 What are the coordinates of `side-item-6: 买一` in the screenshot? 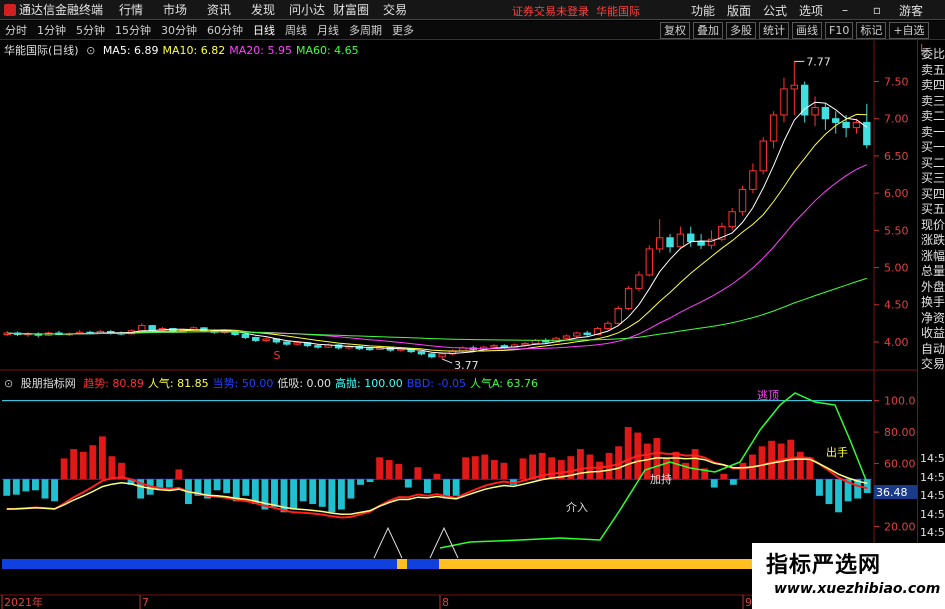 It's located at (932, 147).